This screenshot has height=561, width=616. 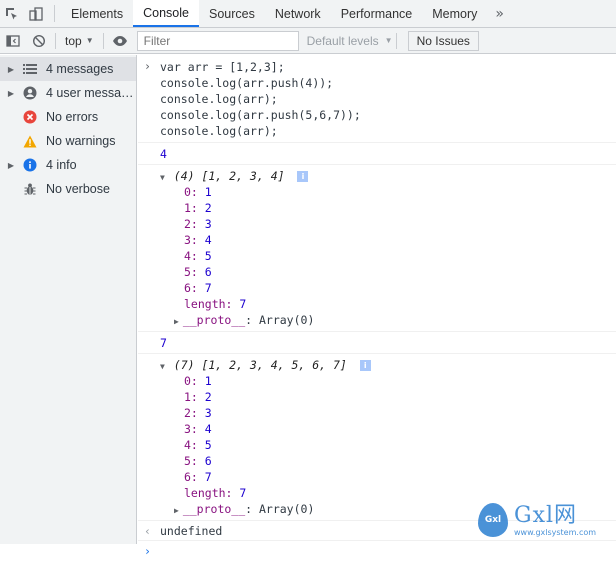 I want to click on tab-sources: Sources, so click(x=232, y=13).